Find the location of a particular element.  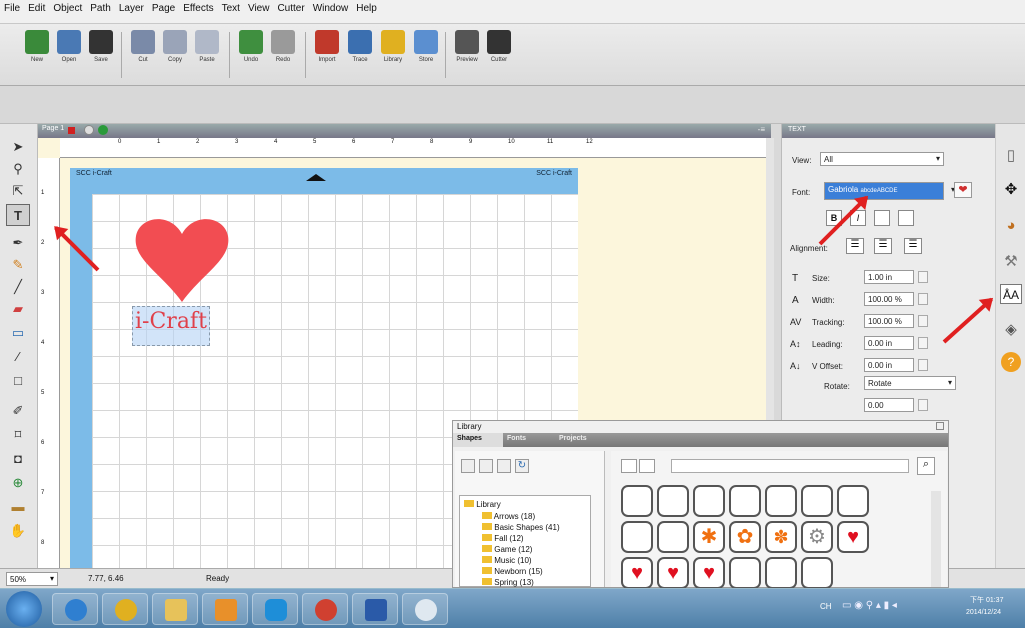

page-panel-icon: ▯ is located at coordinates (1011, 156).